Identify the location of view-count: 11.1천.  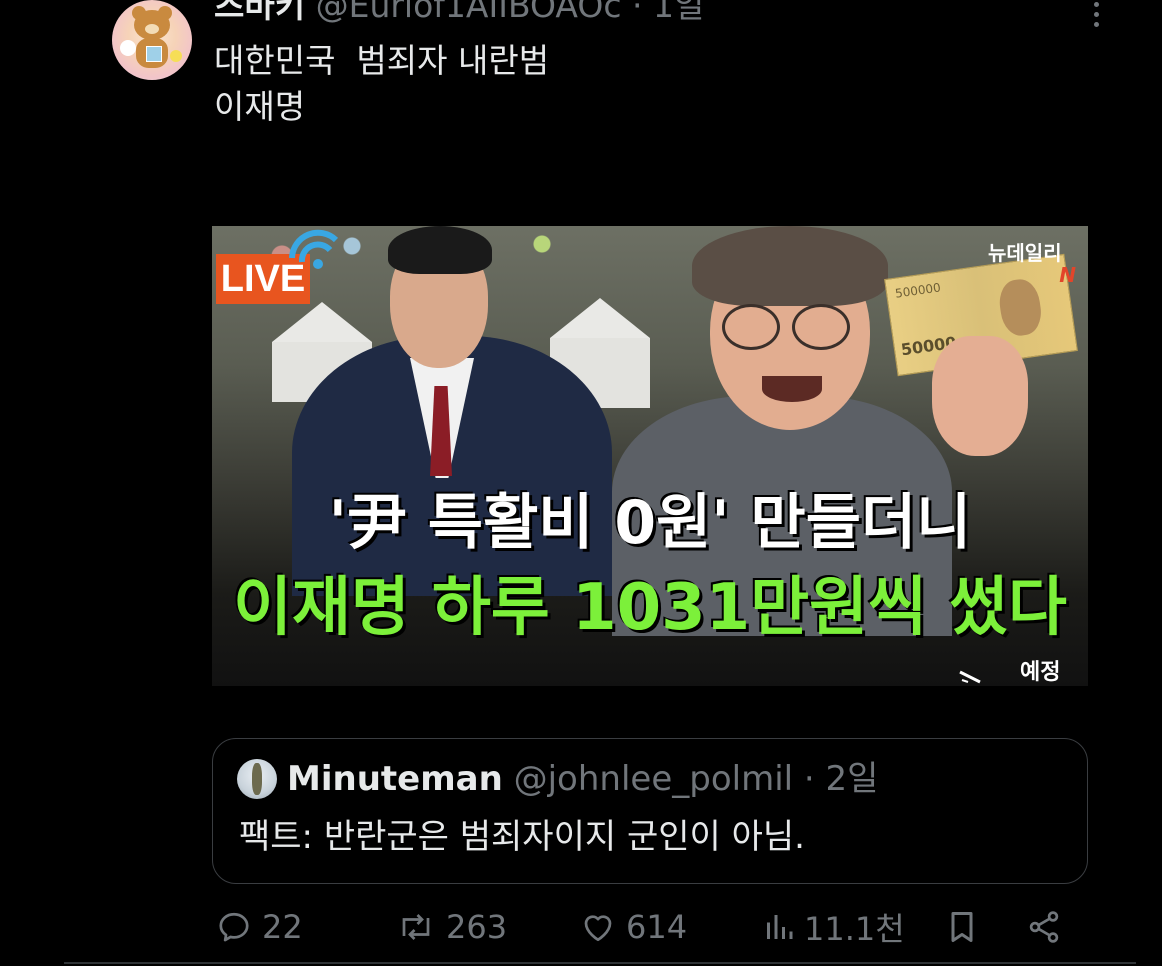
(854, 929).